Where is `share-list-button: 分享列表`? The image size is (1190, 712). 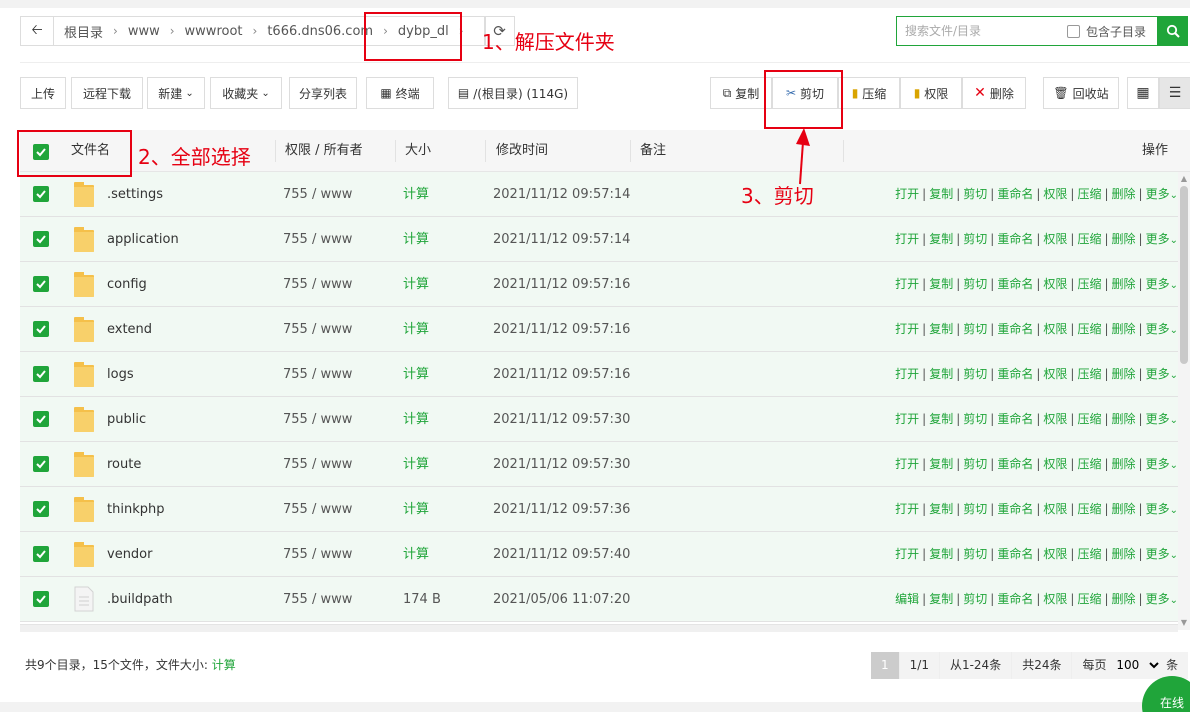
share-list-button: 分享列表 is located at coordinates (323, 93).